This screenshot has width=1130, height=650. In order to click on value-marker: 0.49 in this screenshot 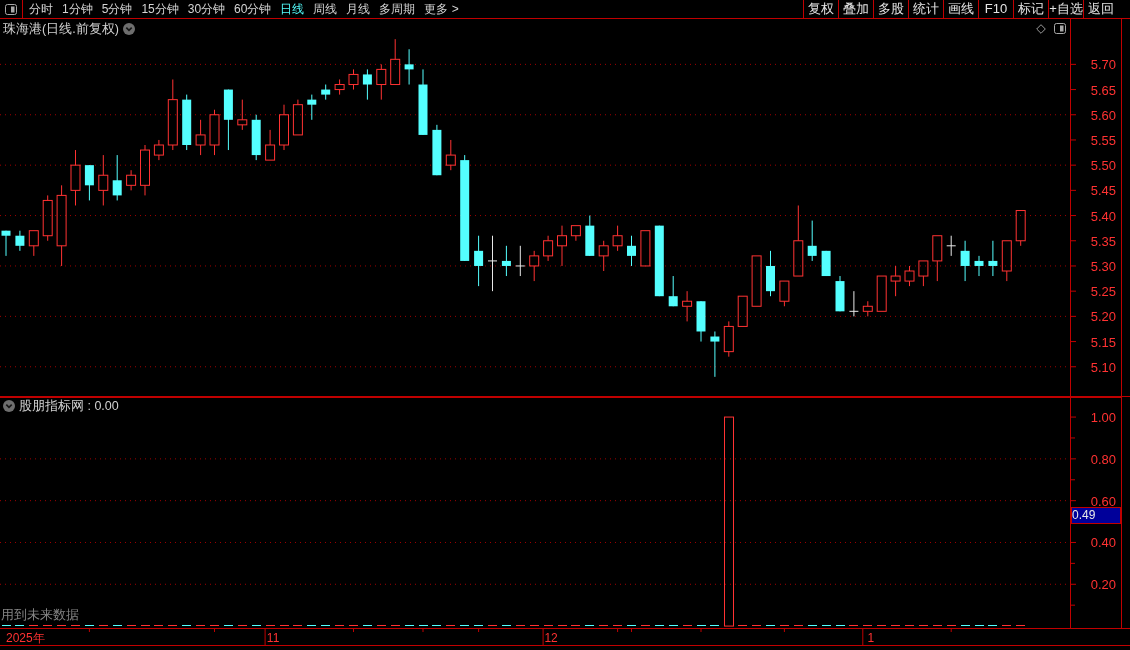, I will do `click(1096, 515)`.